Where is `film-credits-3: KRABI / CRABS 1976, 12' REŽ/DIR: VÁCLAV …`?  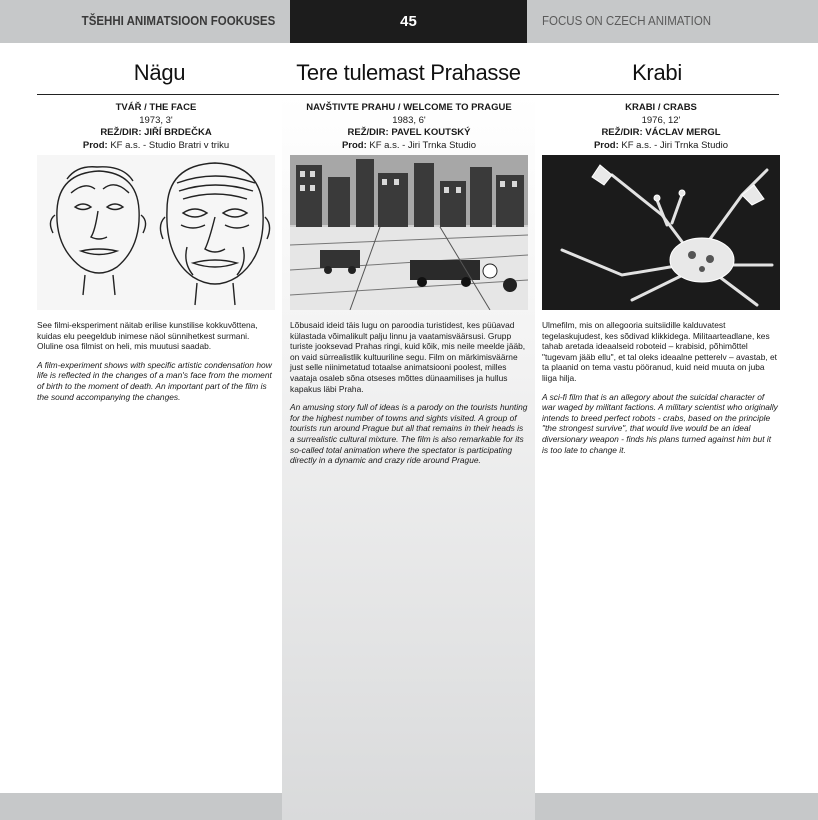
film-credits-3: KRABI / CRABS 1976, 12' REŽ/DIR: VÁCLAV … is located at coordinates (661, 127).